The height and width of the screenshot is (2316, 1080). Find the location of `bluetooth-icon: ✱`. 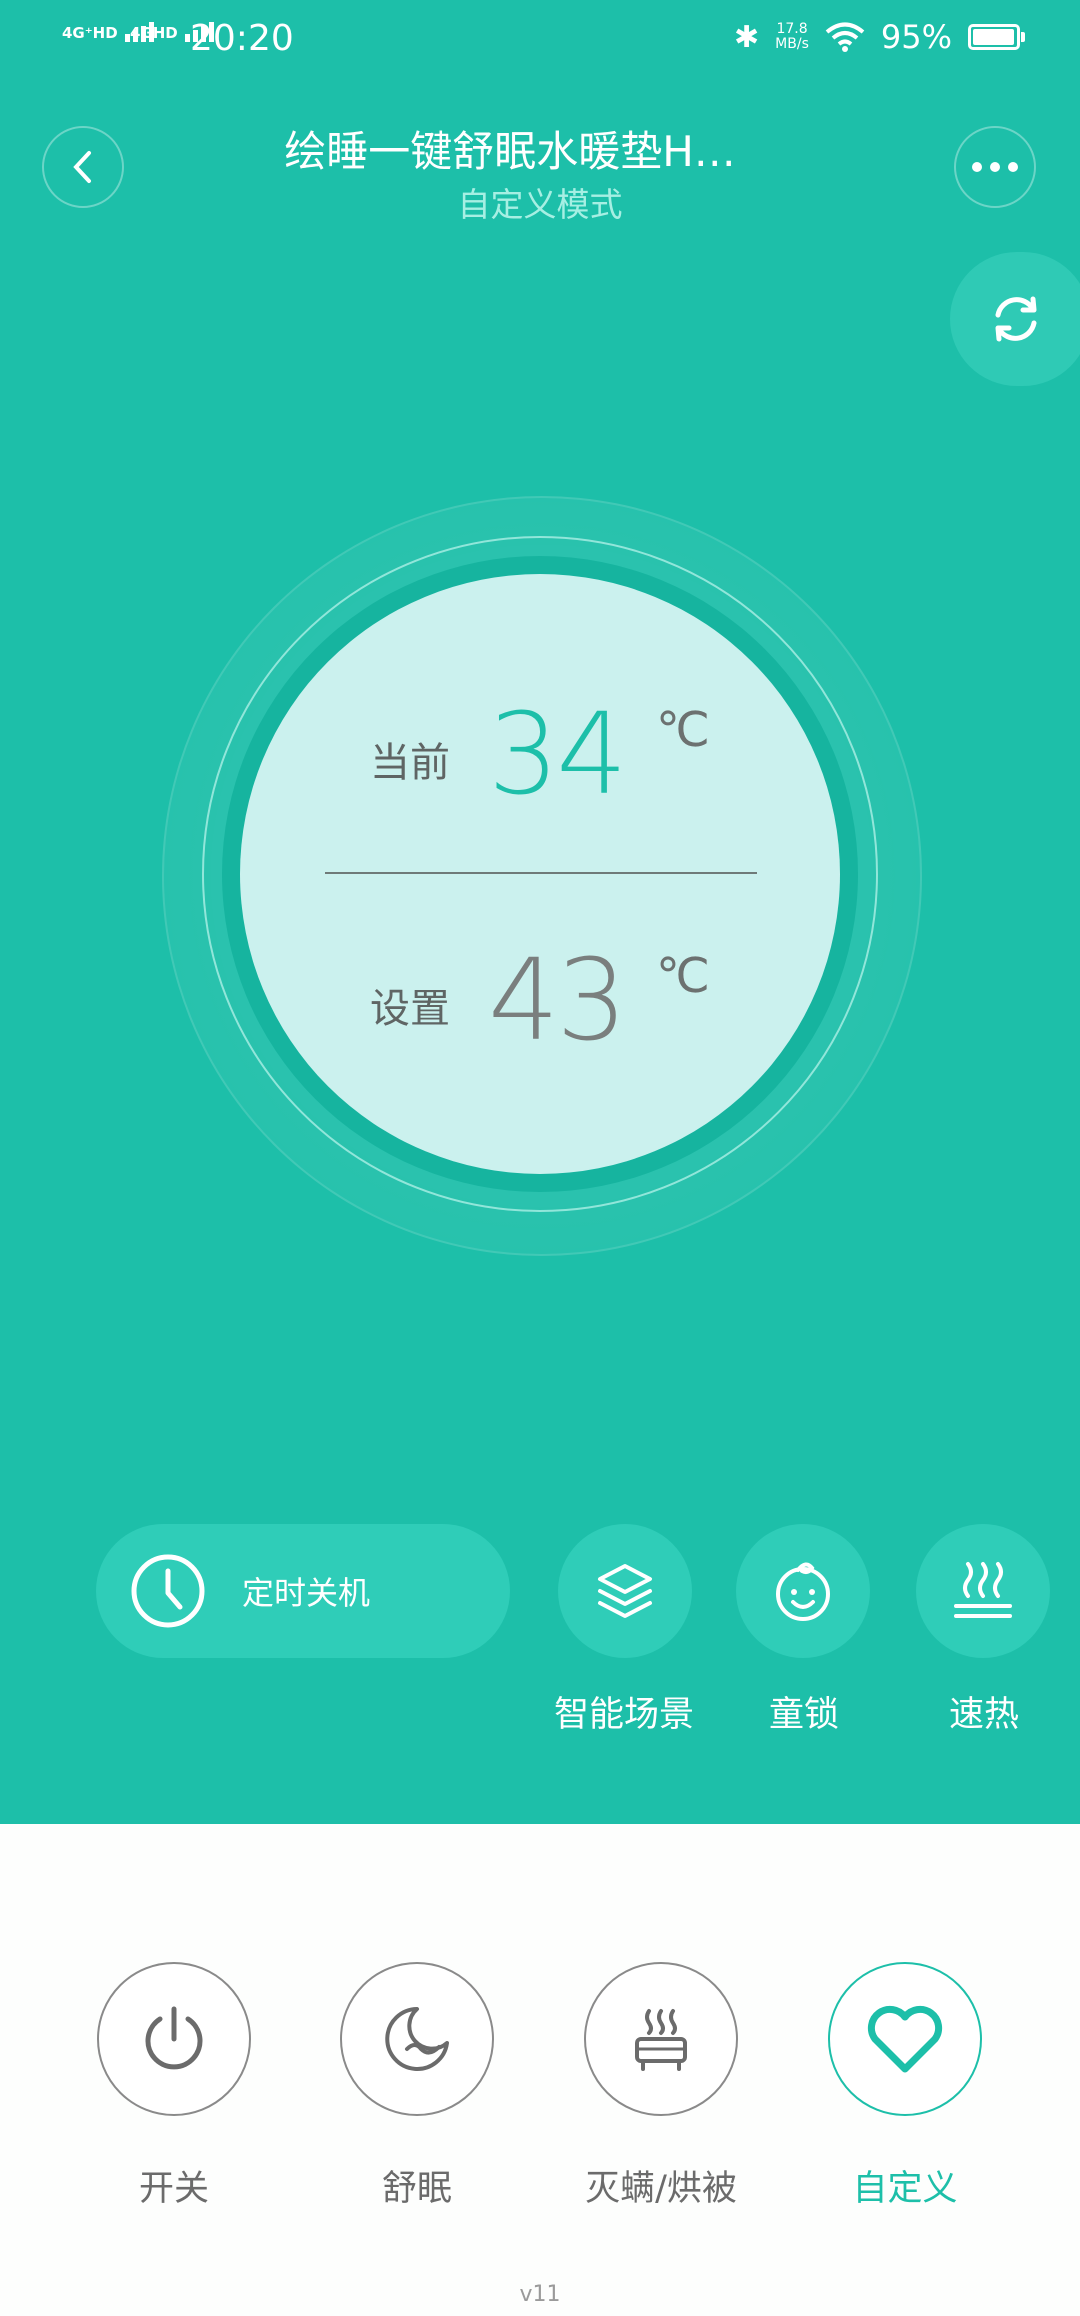

bluetooth-icon: ✱ is located at coordinates (747, 37).